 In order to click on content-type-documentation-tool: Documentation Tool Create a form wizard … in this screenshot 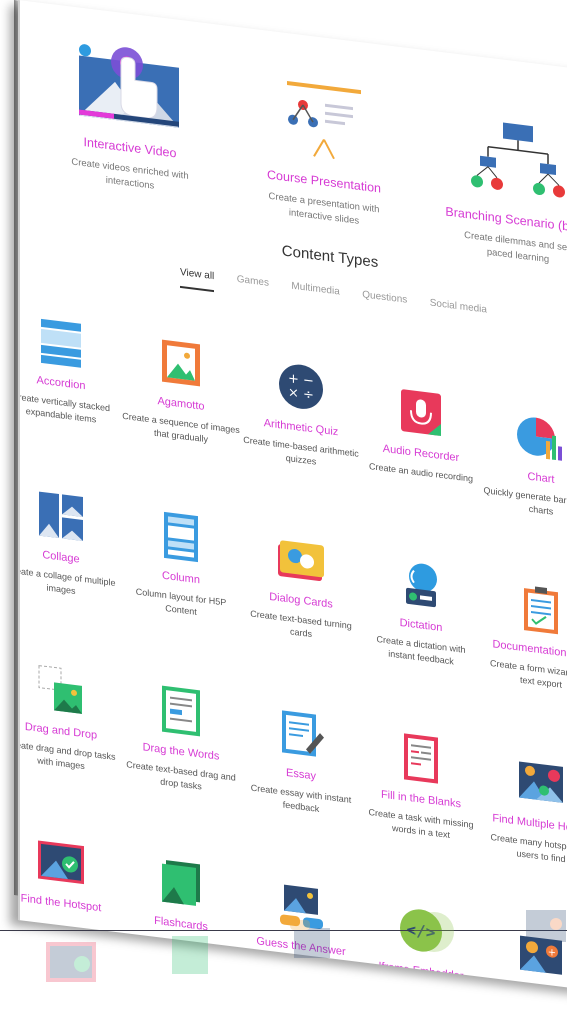, I will do `click(524, 636)`.